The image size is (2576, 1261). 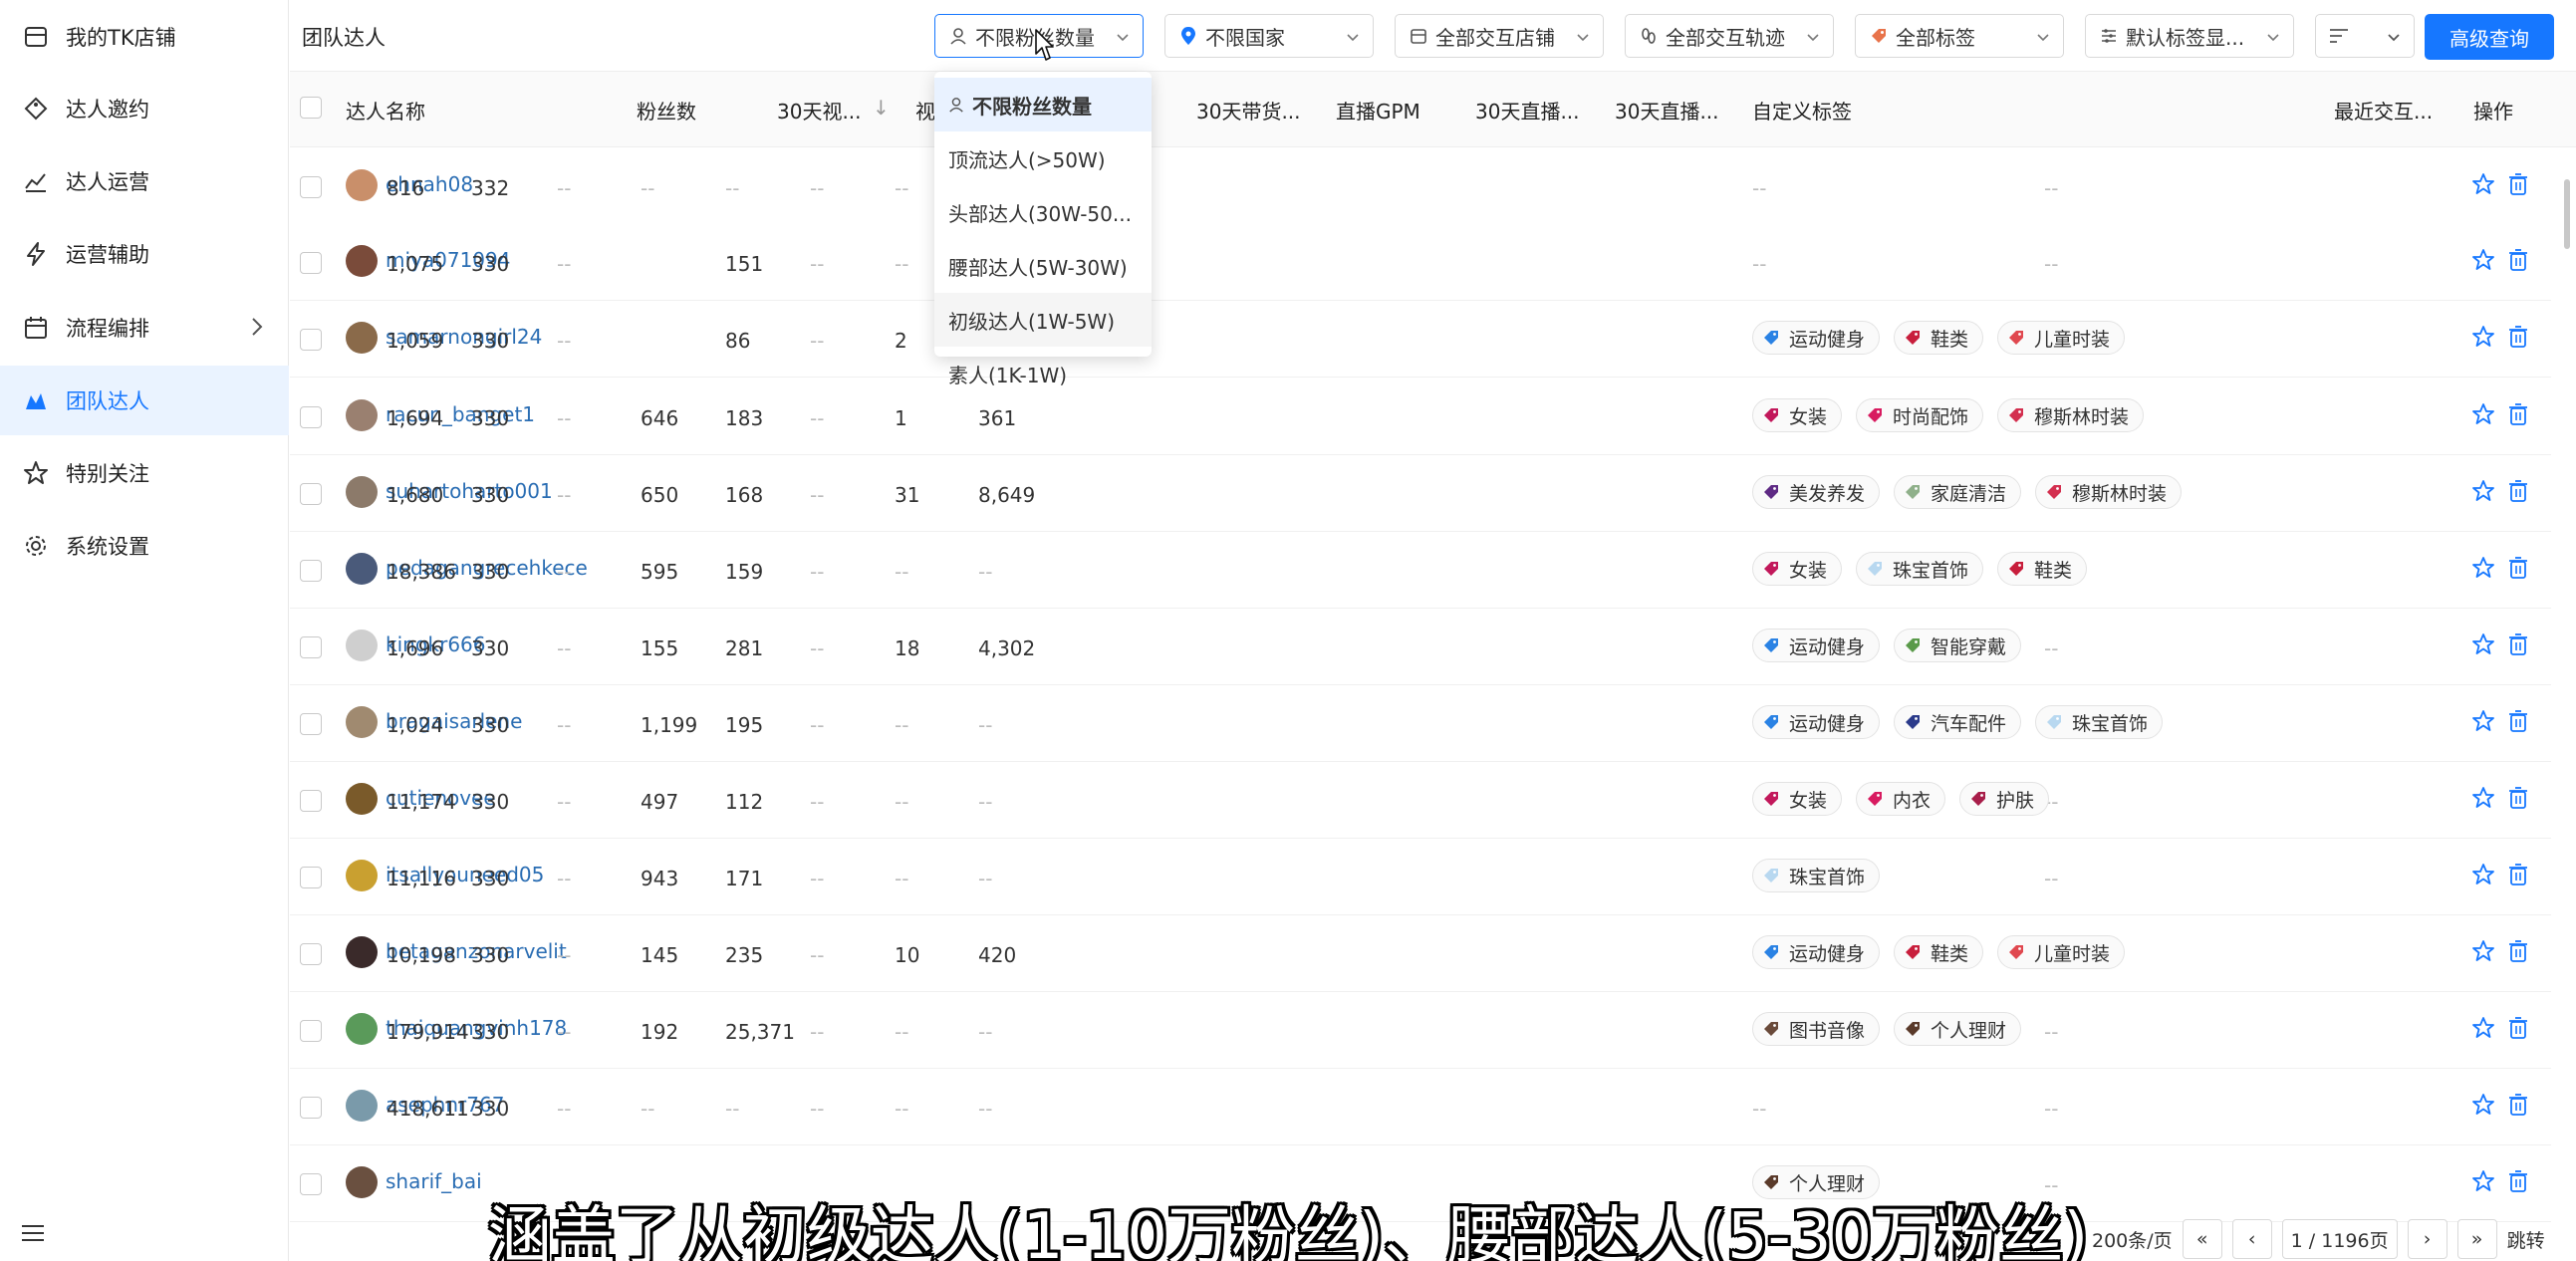 What do you see at coordinates (144, 473) in the screenshot?
I see `sidebar-item-favorites: 特别关注` at bounding box center [144, 473].